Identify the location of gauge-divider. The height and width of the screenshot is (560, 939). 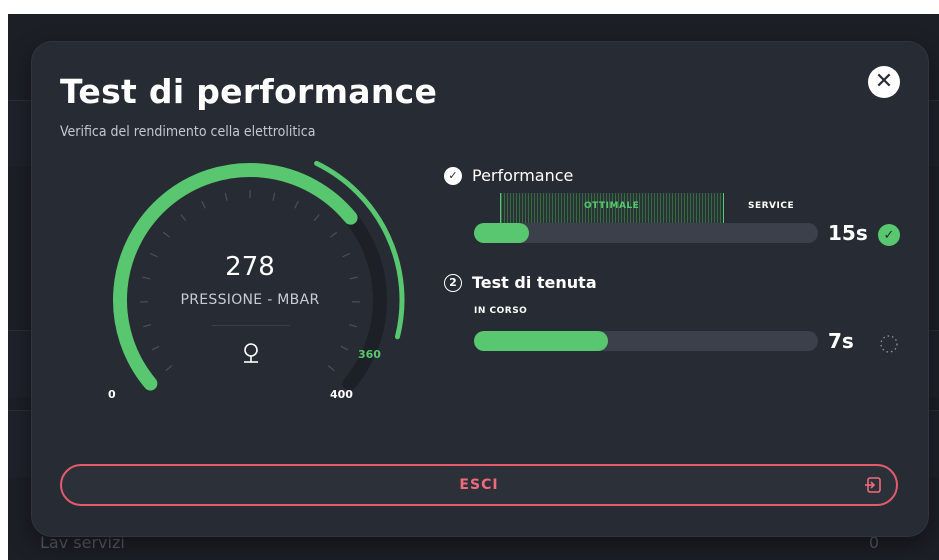
(251, 325).